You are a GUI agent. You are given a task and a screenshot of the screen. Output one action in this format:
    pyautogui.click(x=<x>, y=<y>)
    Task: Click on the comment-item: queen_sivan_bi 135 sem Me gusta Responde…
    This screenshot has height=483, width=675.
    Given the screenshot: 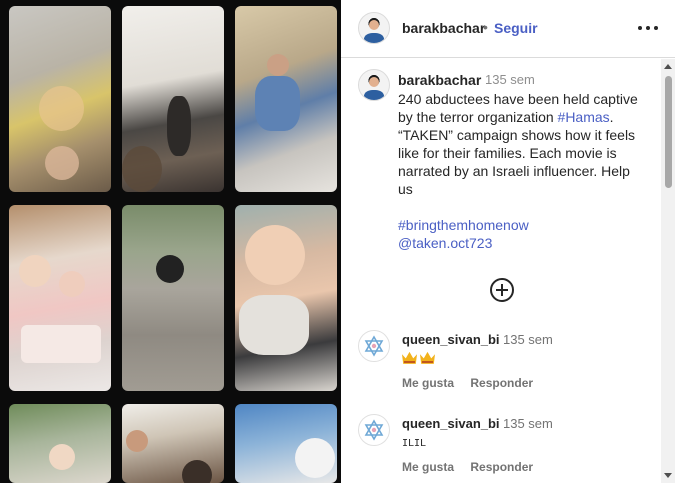 What is the action you would take?
    pyautogui.click(x=508, y=361)
    